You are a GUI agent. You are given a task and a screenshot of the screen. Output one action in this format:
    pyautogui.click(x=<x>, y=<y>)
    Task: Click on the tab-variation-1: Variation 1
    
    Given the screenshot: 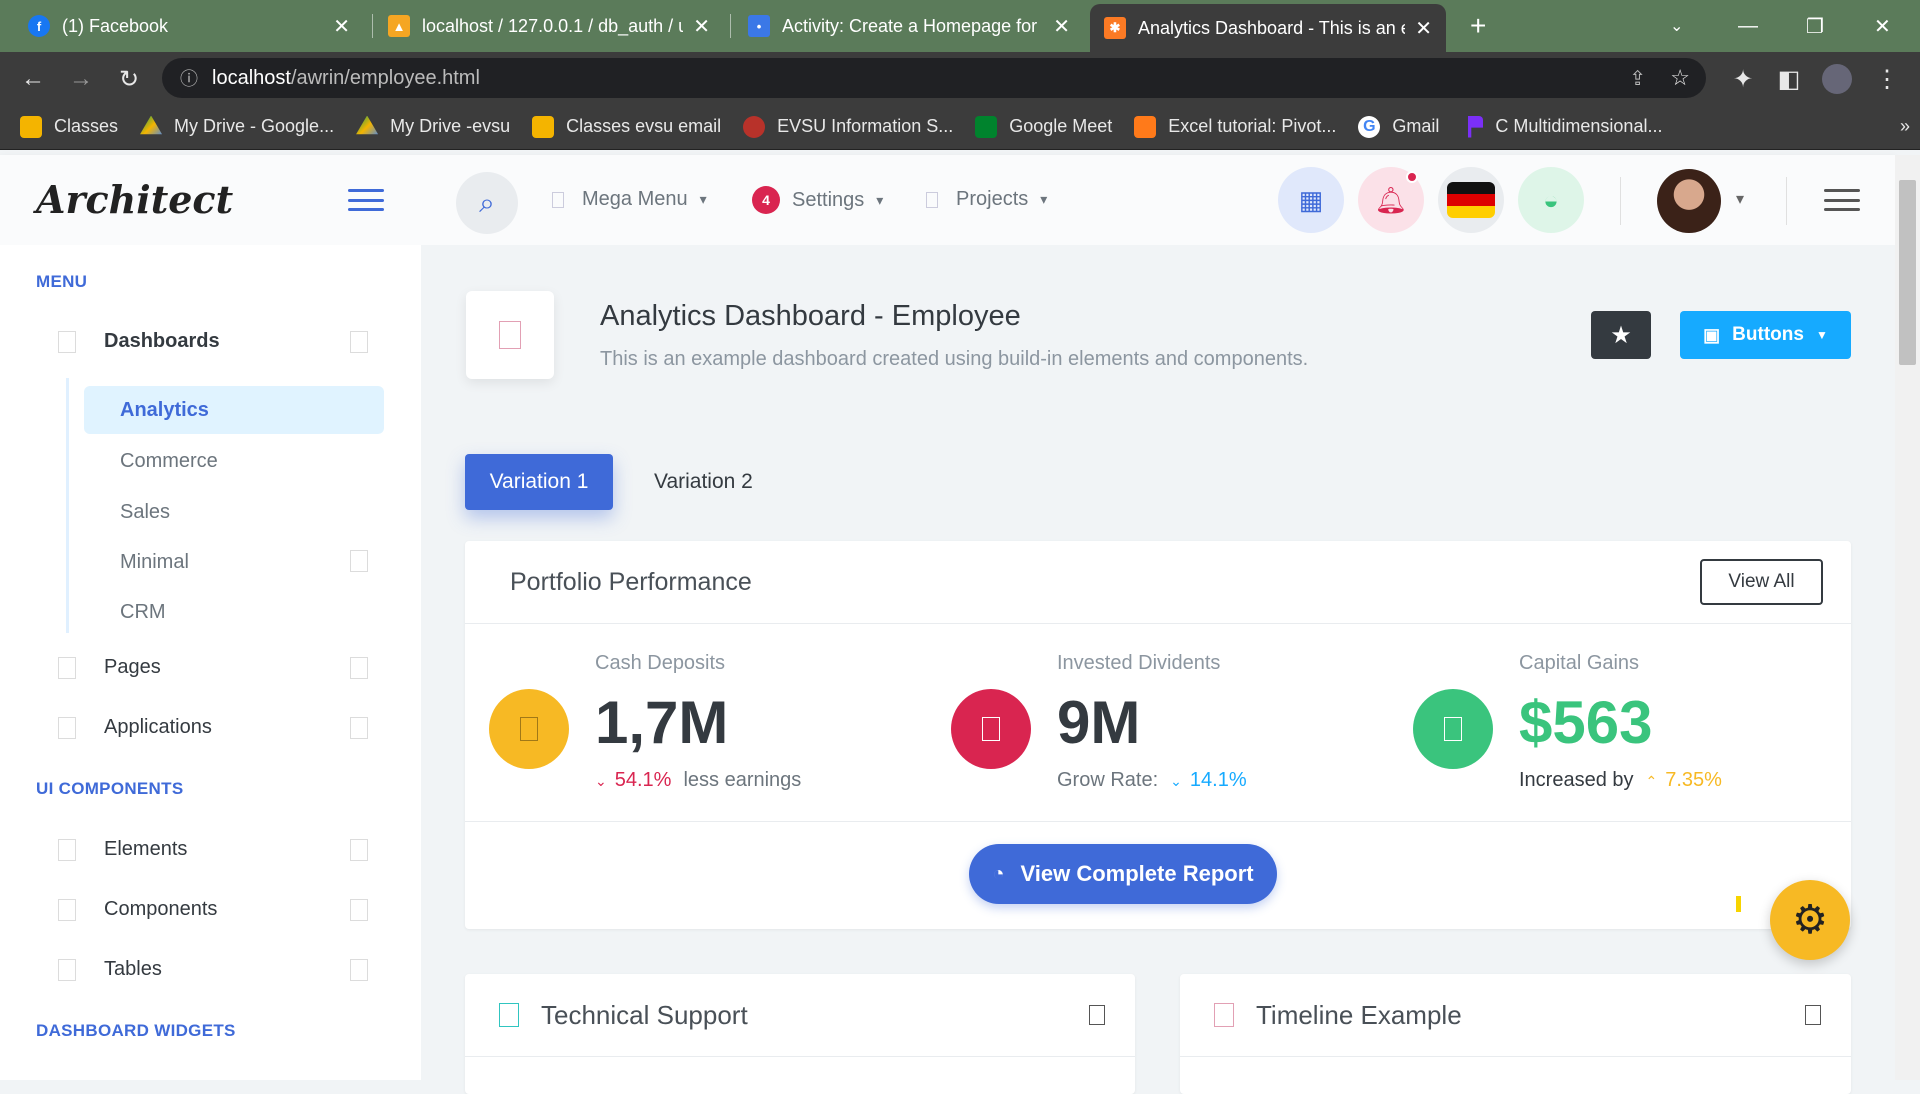 What is the action you would take?
    pyautogui.click(x=539, y=482)
    